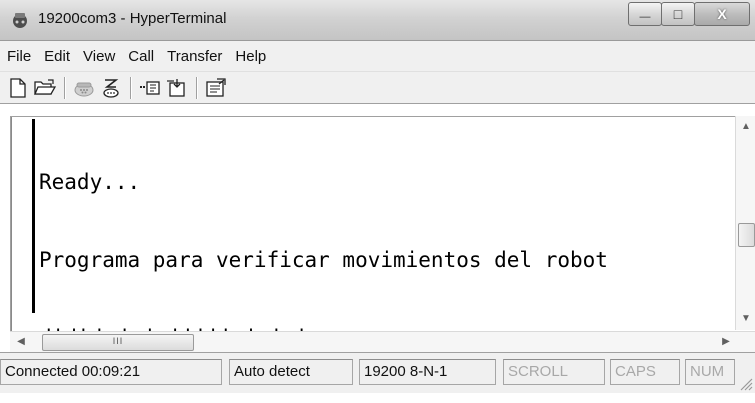  I want to click on thumb-grip: III, so click(118, 341).